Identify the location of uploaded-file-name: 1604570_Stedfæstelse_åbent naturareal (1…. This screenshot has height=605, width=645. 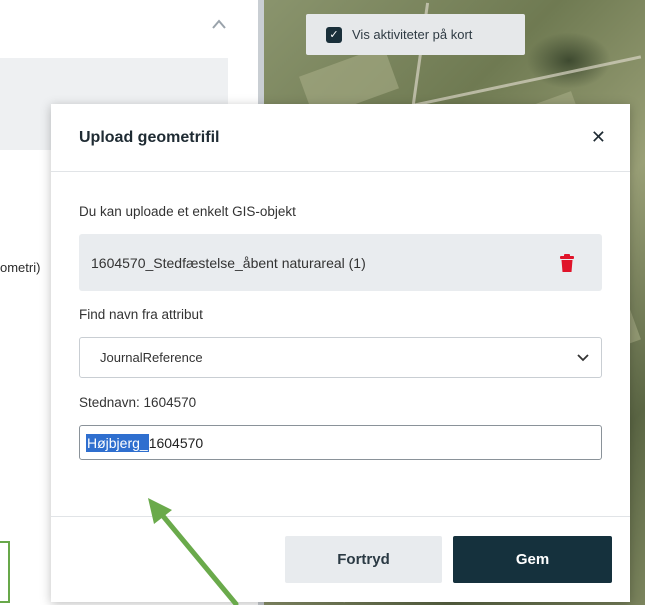
(228, 262).